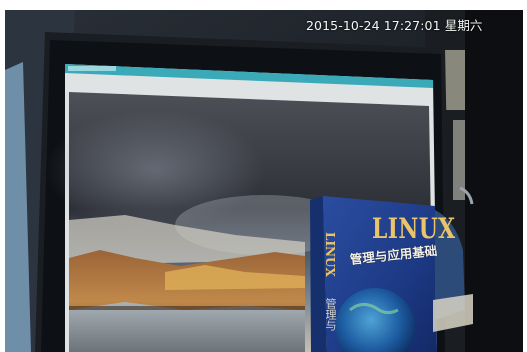 Image resolution: width=527 pixels, height=352 pixels. What do you see at coordinates (187, 308) in the screenshot?
I see `wallpaper-shore` at bounding box center [187, 308].